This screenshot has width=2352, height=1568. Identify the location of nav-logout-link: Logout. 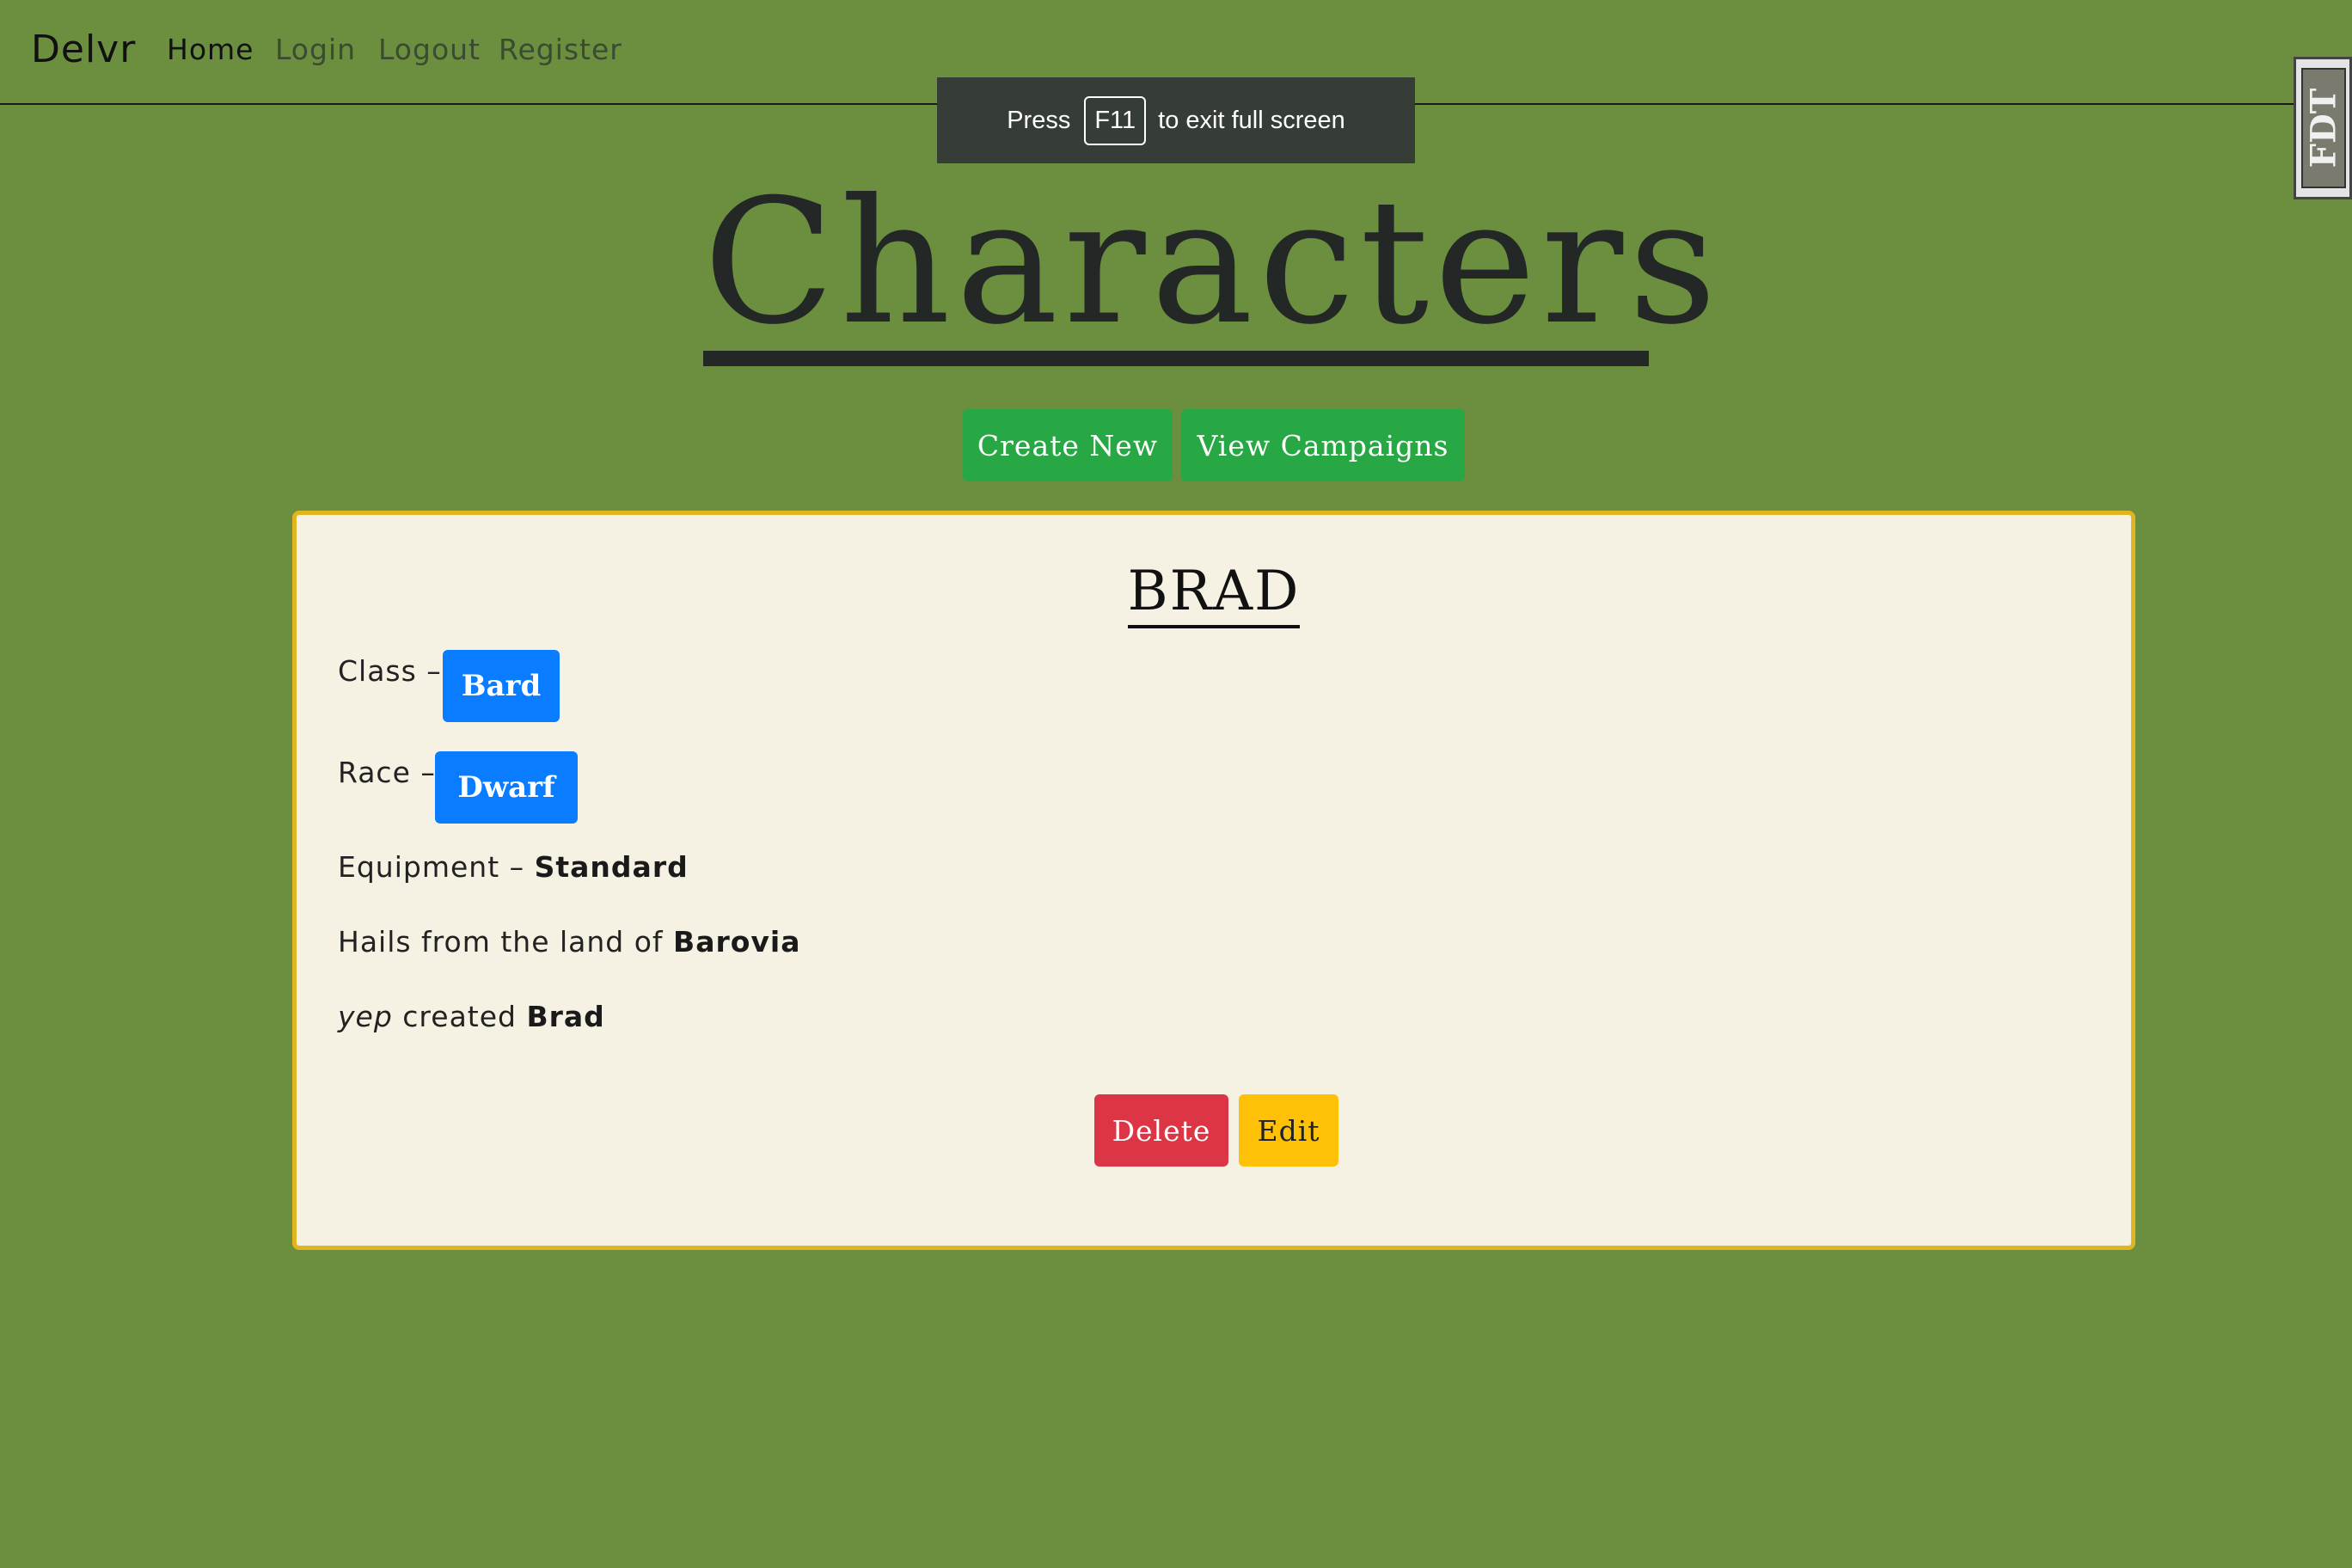
(429, 49).